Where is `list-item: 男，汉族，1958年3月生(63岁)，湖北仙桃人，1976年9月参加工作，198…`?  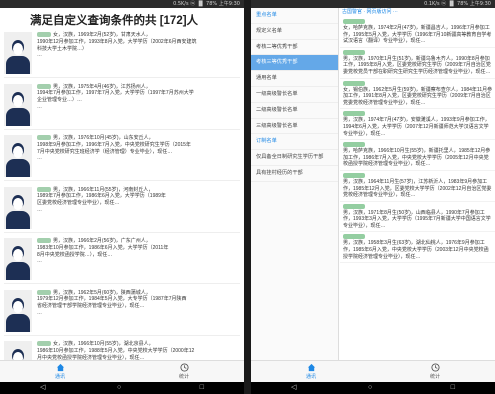
list-item: 男，汉族，1958年3月生(63岁)，湖北仙桃人，1976年9月参加工作，198… is located at coordinates (417, 248).